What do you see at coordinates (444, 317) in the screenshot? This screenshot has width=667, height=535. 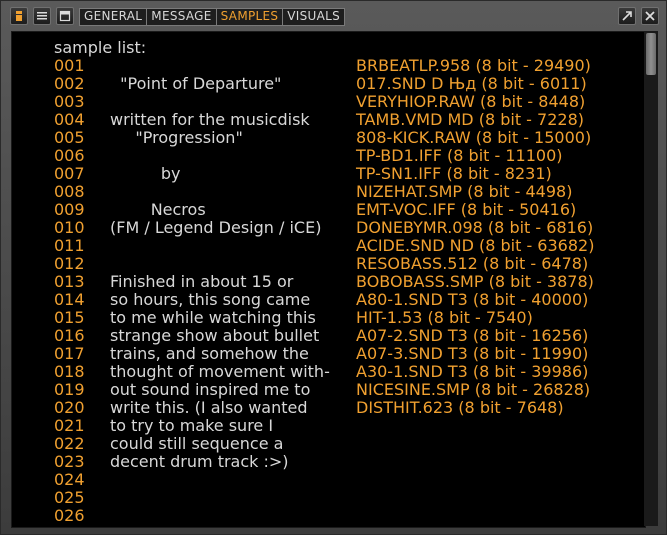 I see `sample-name: HIT-1.53 (8 bit - 7540)` at bounding box center [444, 317].